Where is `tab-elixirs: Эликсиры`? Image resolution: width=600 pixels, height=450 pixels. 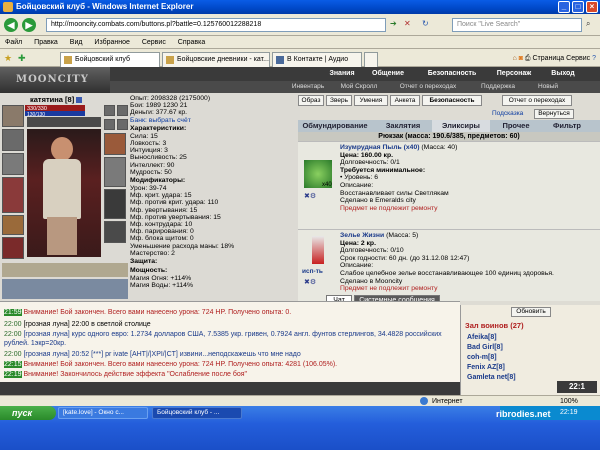
tab-elixirs: Эликсиры is located at coordinates (461, 126).